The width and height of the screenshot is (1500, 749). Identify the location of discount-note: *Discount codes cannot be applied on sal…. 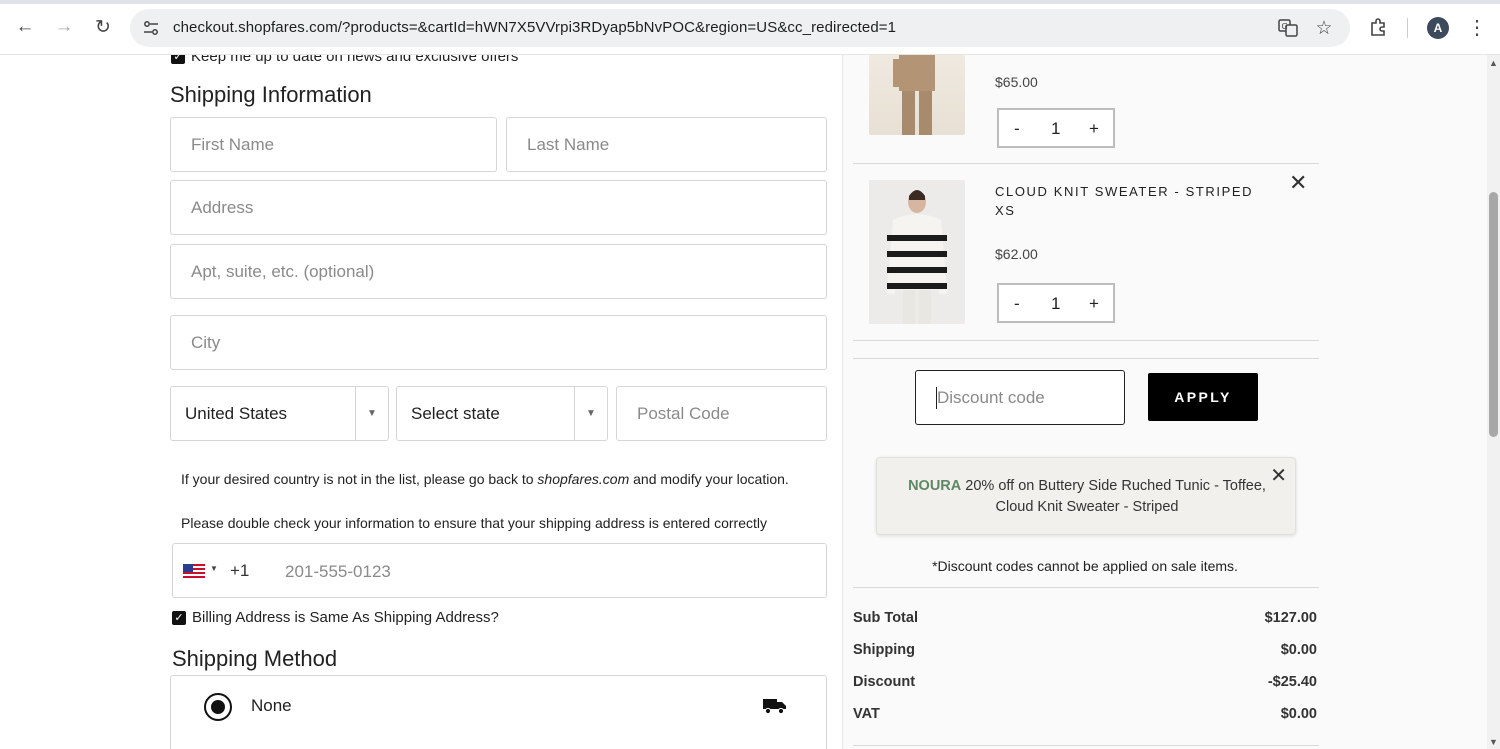
(1085, 566).